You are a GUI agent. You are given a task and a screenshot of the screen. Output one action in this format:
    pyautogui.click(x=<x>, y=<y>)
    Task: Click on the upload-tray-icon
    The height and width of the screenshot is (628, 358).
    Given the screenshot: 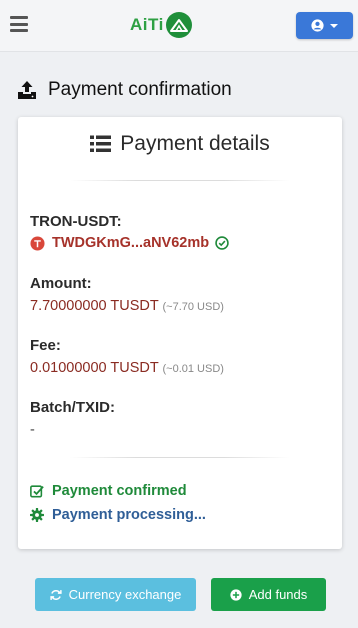 What is the action you would take?
    pyautogui.click(x=27, y=90)
    